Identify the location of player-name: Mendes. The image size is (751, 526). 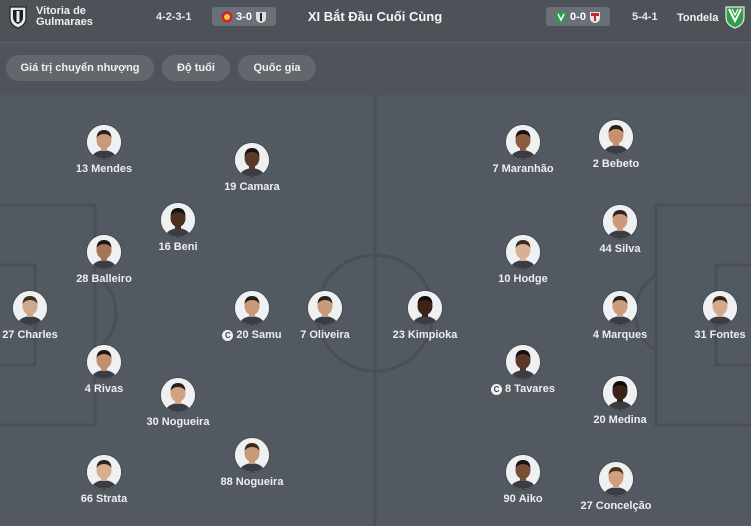
(112, 169).